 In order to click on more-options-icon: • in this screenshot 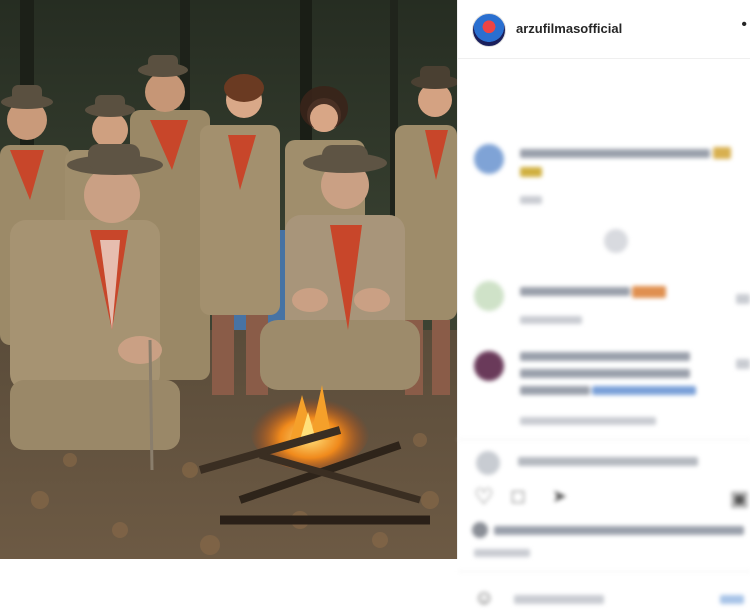, I will do `click(744, 25)`.